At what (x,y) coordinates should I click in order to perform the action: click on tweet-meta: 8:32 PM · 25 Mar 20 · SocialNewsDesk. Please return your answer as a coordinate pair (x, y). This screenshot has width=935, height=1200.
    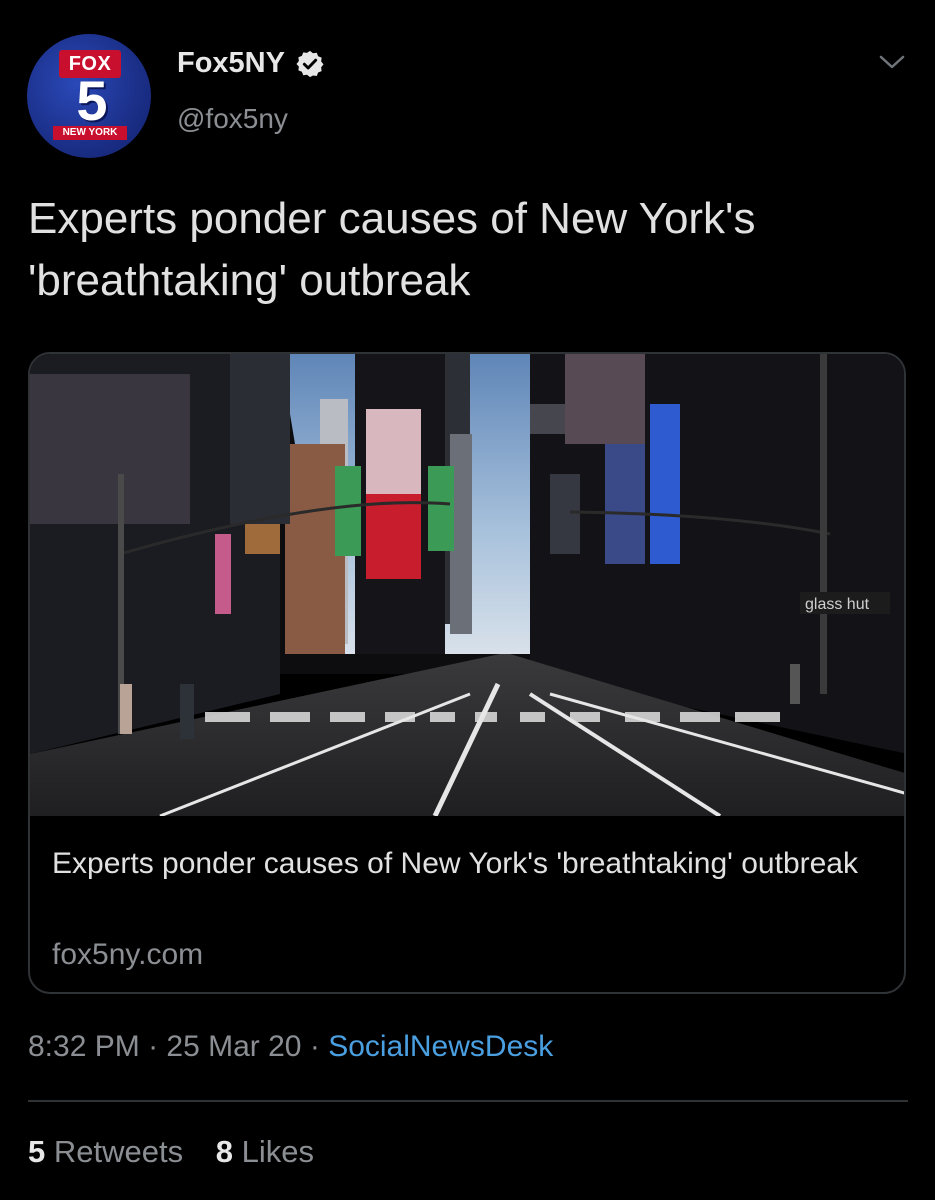
    Looking at the image, I should click on (290, 1047).